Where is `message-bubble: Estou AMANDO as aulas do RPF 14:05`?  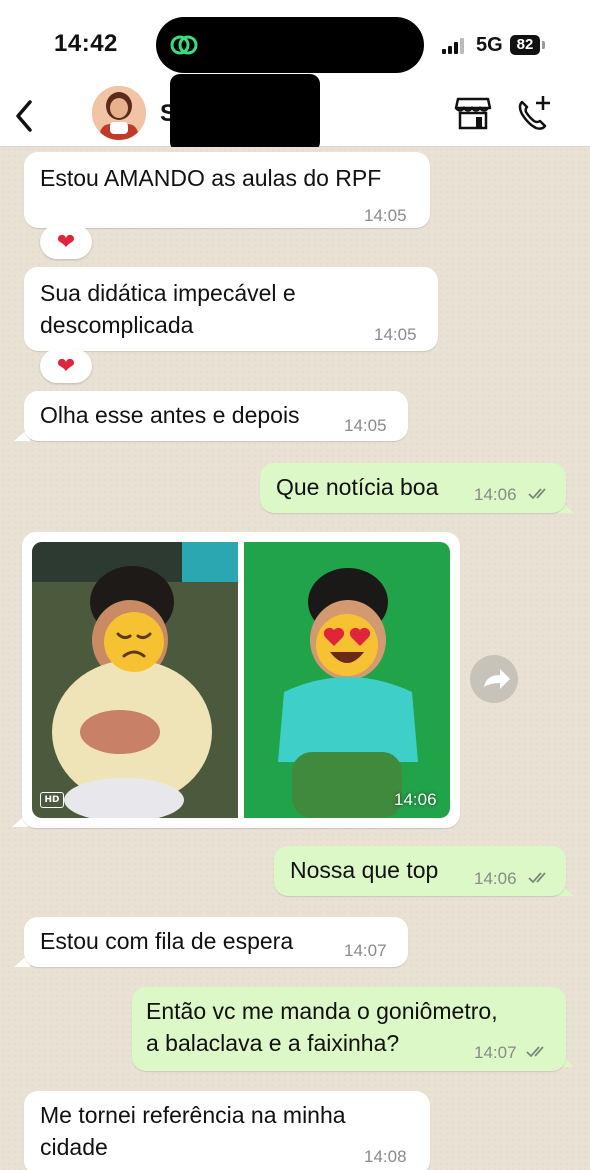
message-bubble: Estou AMANDO as aulas do RPF 14:05 is located at coordinates (227, 190).